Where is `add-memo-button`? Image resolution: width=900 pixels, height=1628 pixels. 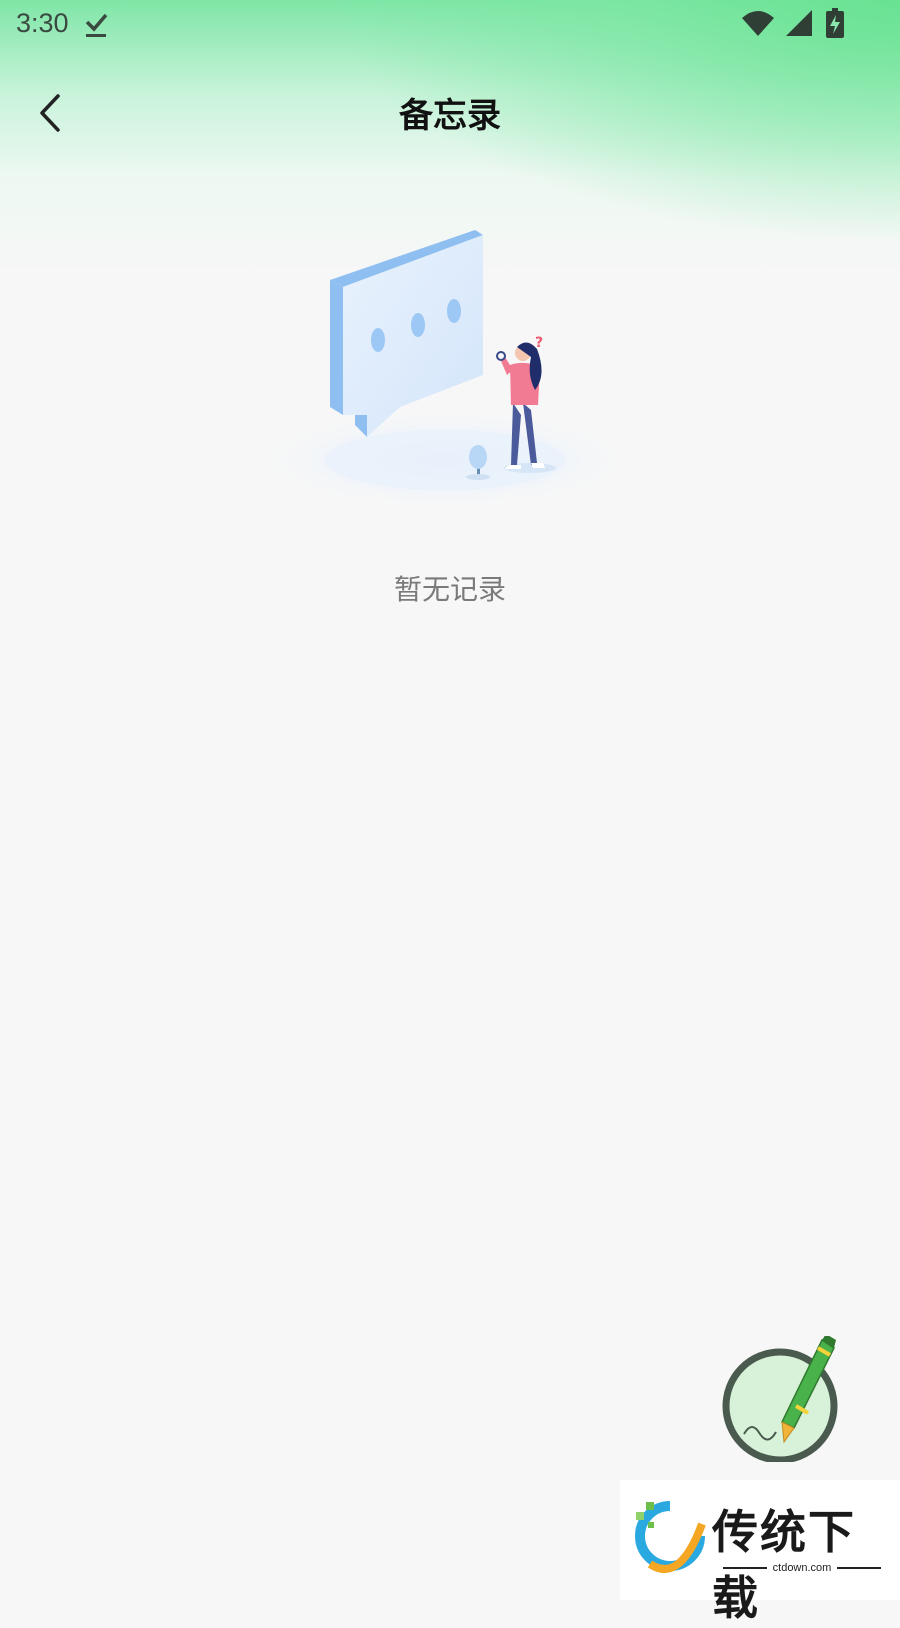
add-memo-button is located at coordinates (785, 1399).